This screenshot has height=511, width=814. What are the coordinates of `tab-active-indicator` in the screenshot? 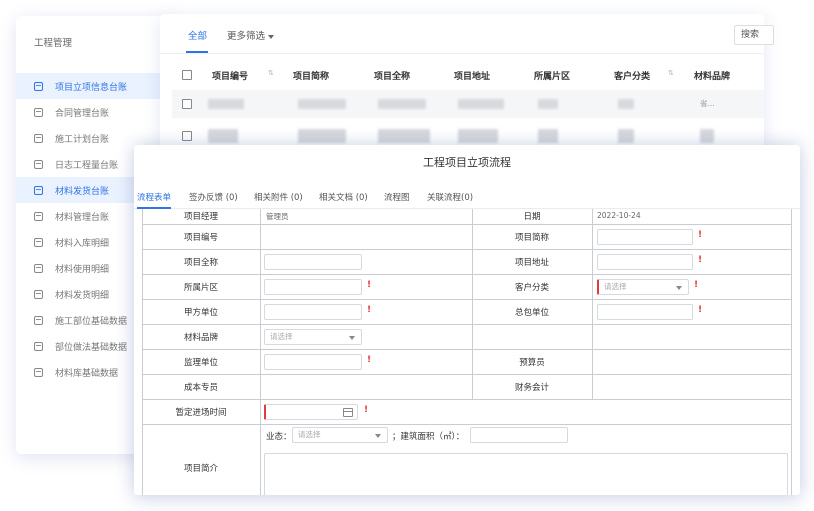 It's located at (197, 52).